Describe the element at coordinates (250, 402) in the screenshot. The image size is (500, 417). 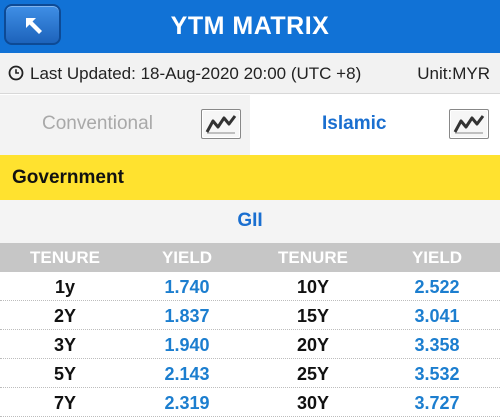
I see `table-row: 7Y 2.319 30Y 3.727` at that location.